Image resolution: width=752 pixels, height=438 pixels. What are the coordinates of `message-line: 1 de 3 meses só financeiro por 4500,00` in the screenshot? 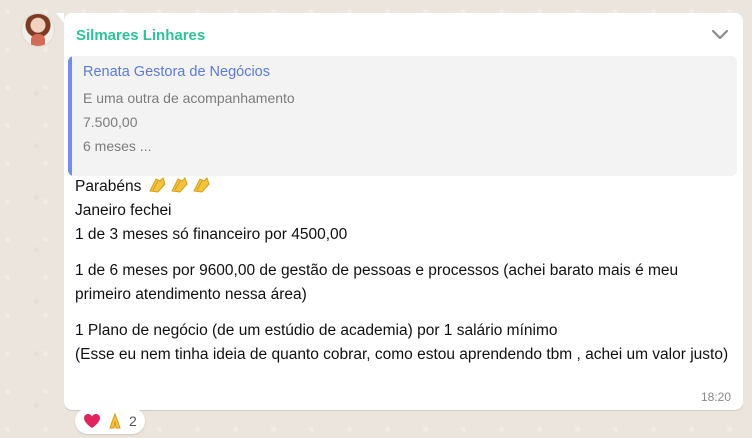 It's located at (211, 234).